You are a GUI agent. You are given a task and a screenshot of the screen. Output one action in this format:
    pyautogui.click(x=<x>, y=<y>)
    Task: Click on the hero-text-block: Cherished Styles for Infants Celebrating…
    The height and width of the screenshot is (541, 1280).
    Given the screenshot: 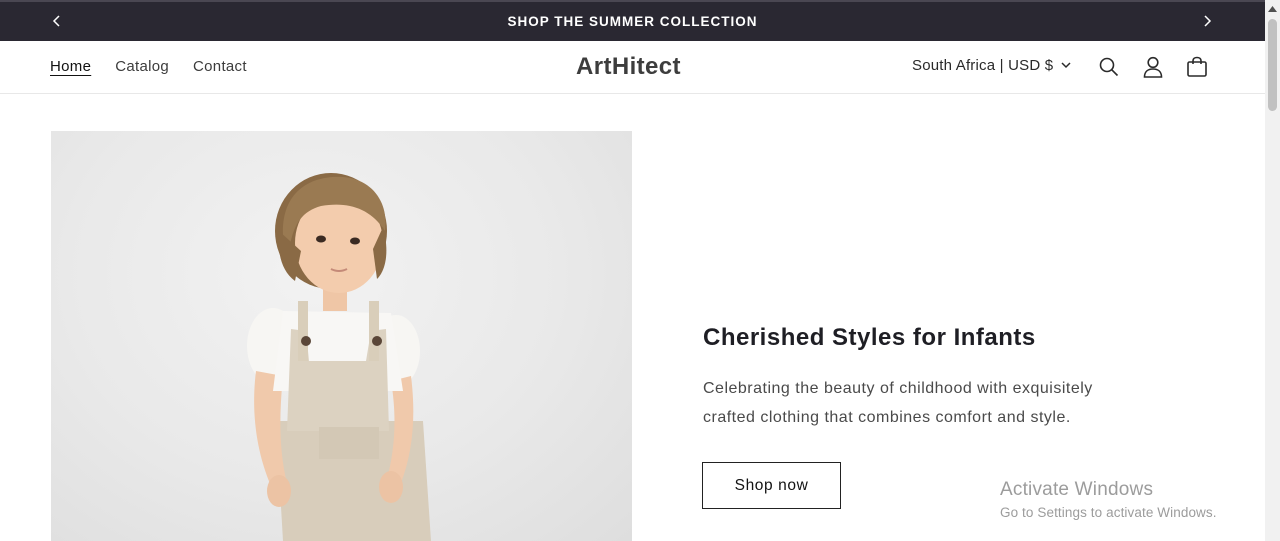 What is the action you would take?
    pyautogui.click(x=938, y=378)
    